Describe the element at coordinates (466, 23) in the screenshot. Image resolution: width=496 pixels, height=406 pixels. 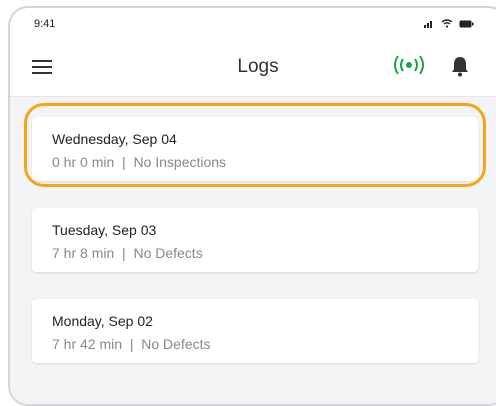
I see `battery-icon` at that location.